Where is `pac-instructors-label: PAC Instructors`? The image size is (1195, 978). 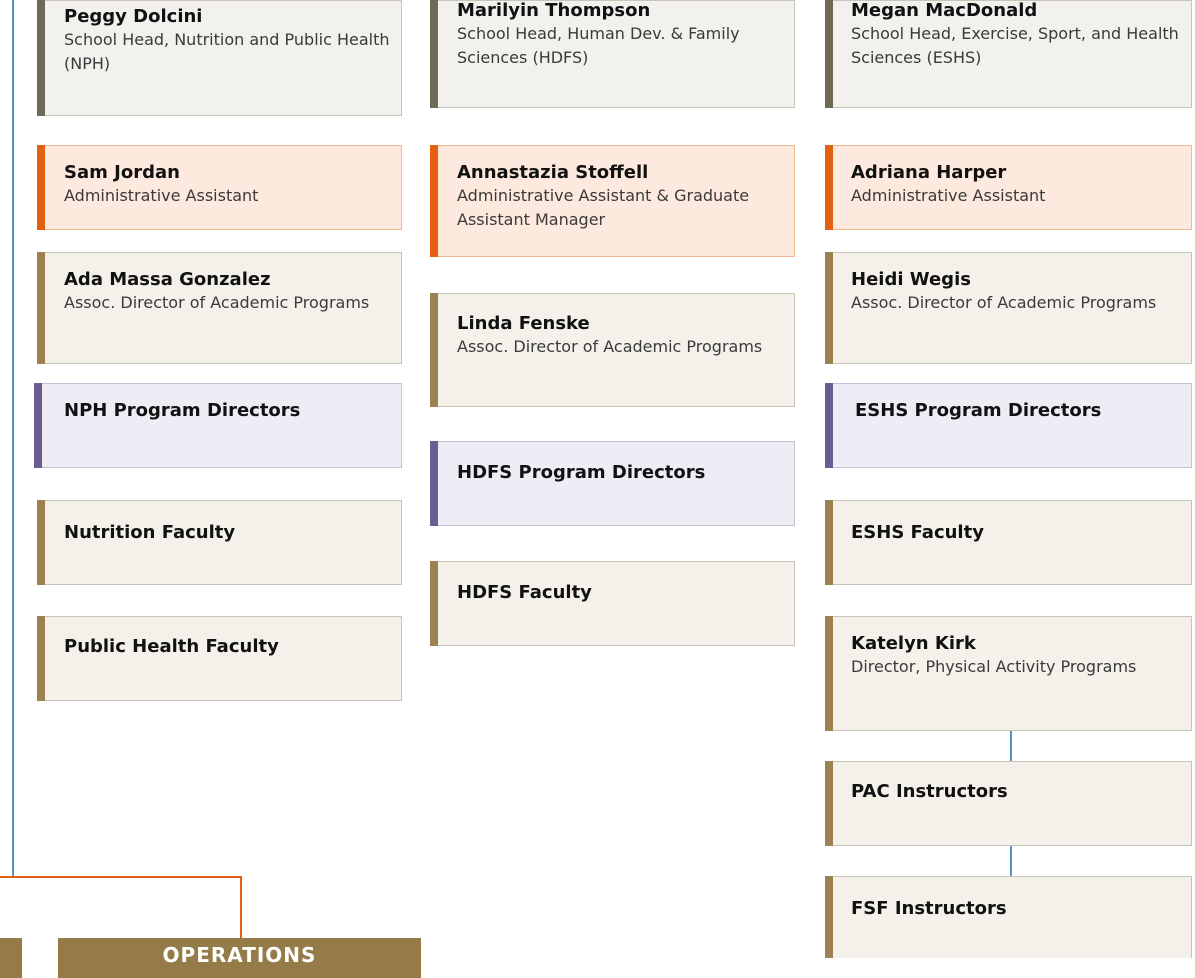
pac-instructors-label: PAC Instructors is located at coordinates (929, 791).